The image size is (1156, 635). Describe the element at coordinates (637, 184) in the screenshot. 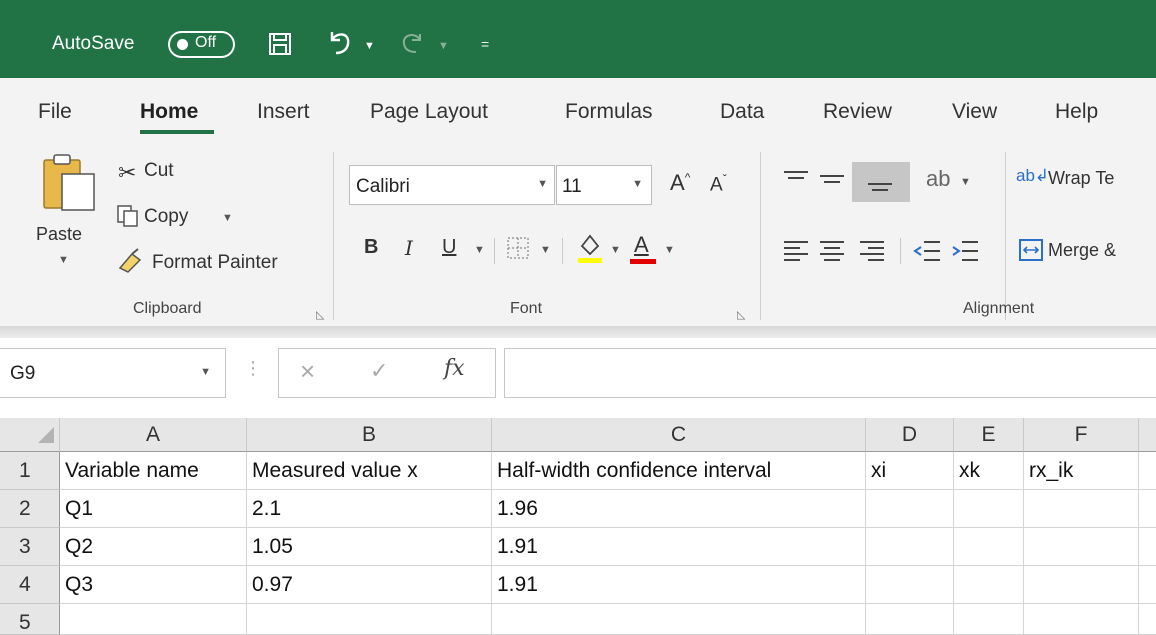

I see `font-size-dropdown-icon: ▼` at that location.